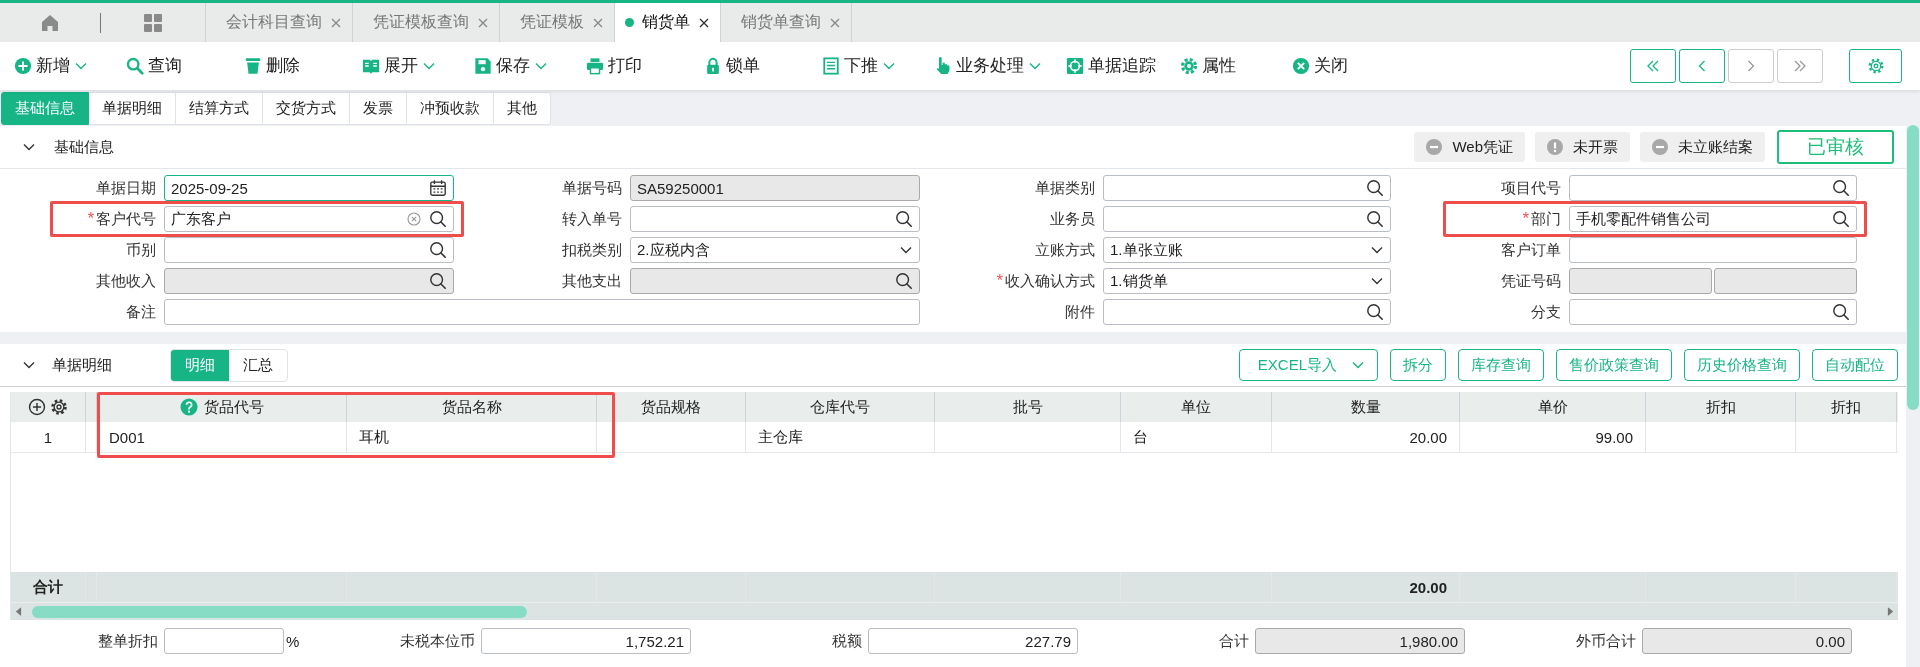  I want to click on column-header: 单价, so click(1553, 407).